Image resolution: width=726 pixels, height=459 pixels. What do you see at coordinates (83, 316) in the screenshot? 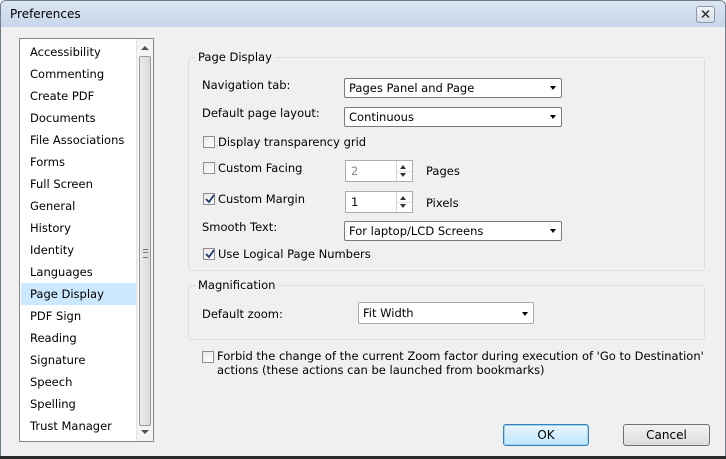
I see `category-item-pdf-sign: PDF Sign` at bounding box center [83, 316].